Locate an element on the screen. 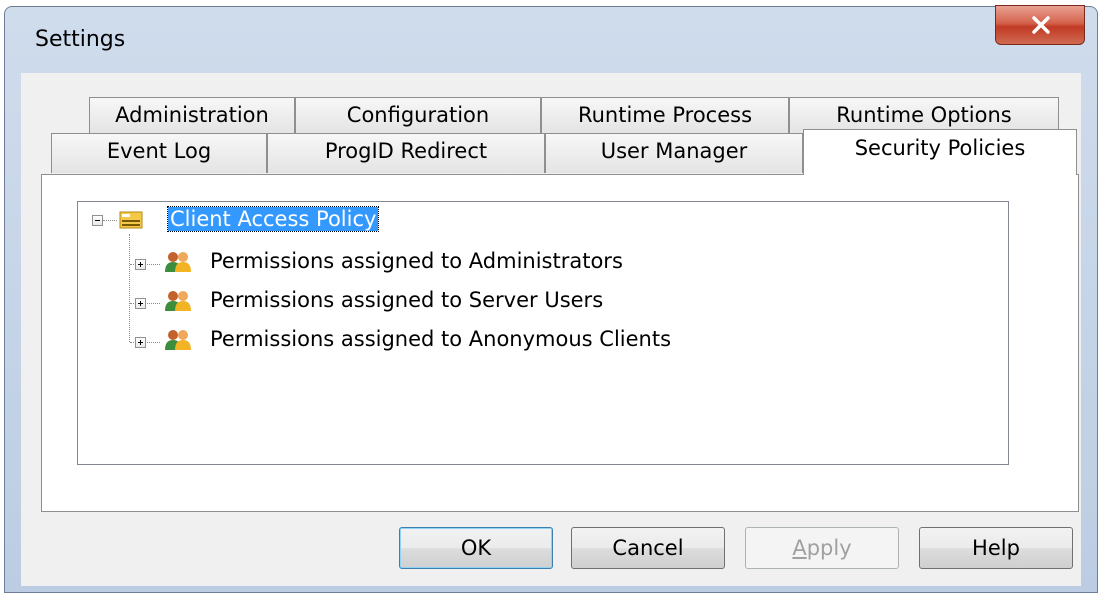 This screenshot has width=1102, height=599. tree-node-label: Permissions assigned to Administrators is located at coordinates (416, 261).